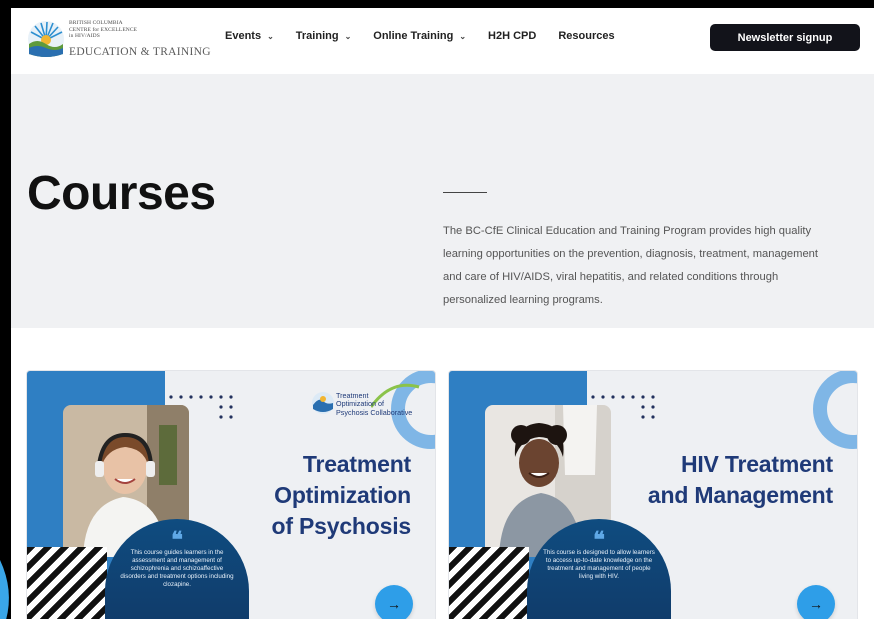 This screenshot has width=874, height=619. I want to click on nav-item-training: Training ⌄, so click(323, 36).